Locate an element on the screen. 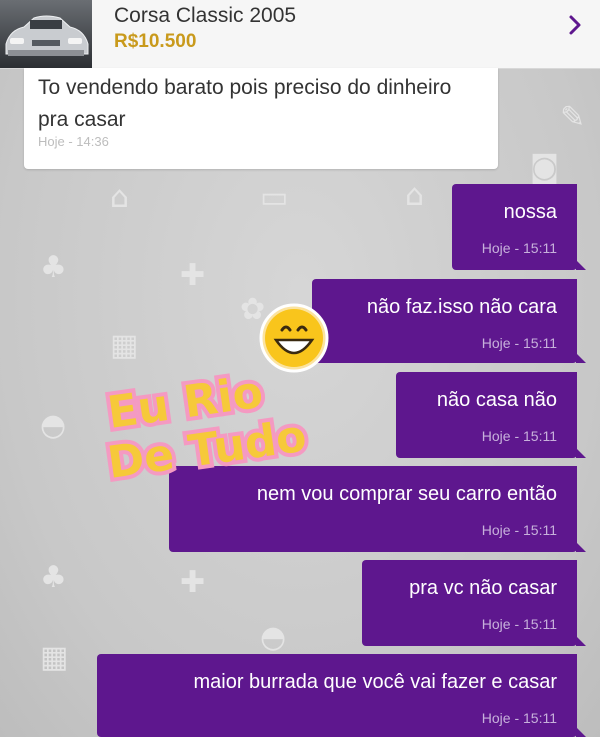  message-timestamp: Hoje - 14:36 is located at coordinates (73, 141).